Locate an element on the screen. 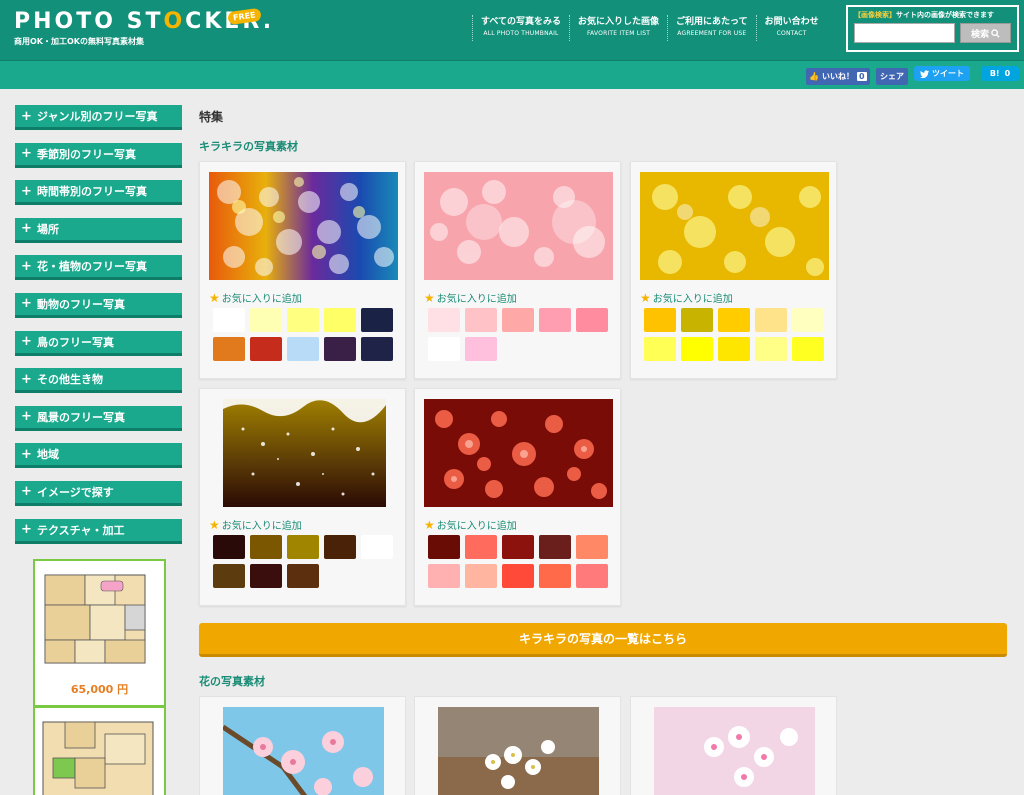 This screenshot has height=795, width=1024. photo-card-gold: ★ お気に入りに追加 is located at coordinates (302, 497).